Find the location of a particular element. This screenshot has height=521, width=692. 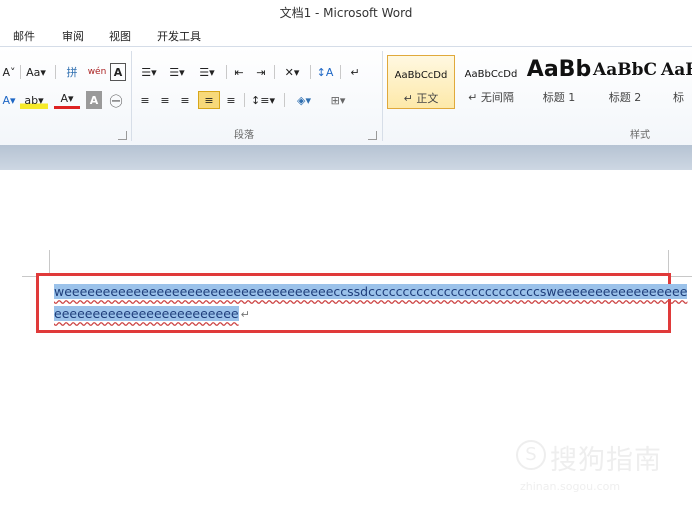

style-label: 标 is located at coordinates (678, 97).